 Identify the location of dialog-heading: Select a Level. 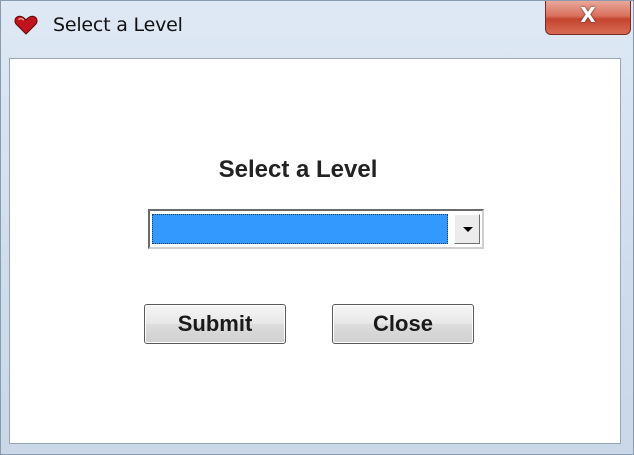
(298, 169).